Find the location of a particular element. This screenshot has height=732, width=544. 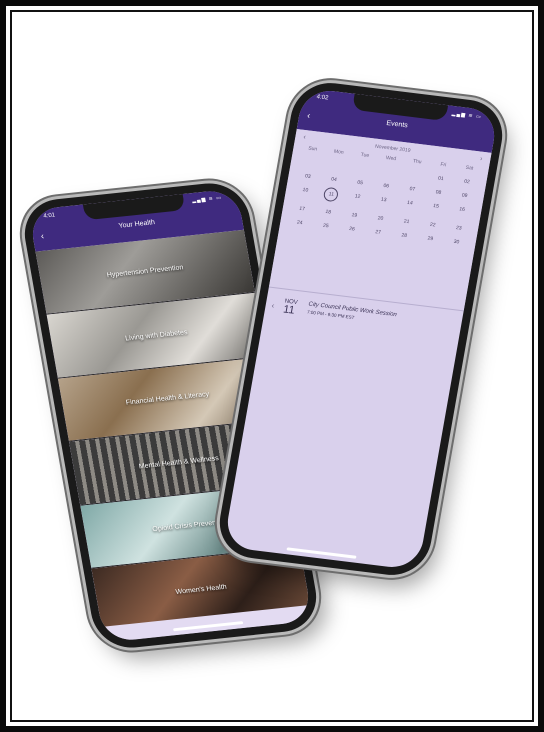

calendar-day: 04 is located at coordinates (333, 179).